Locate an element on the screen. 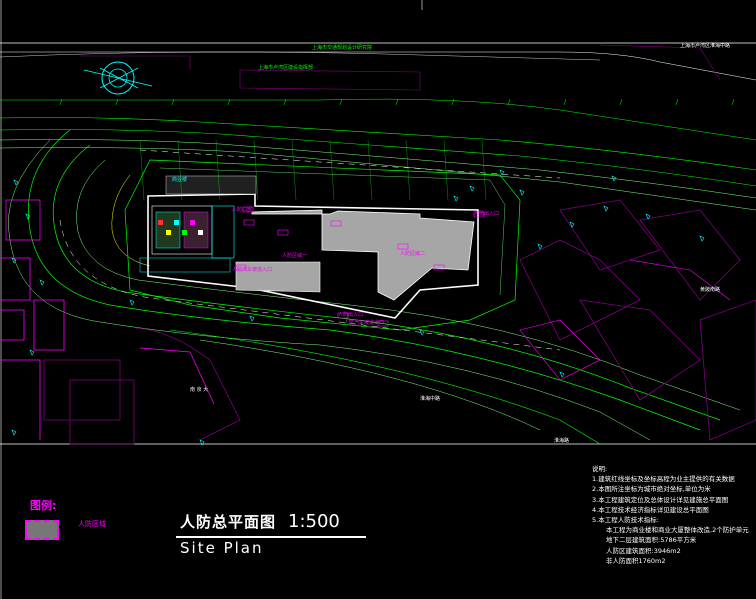 The image size is (756, 599). map-label: 人防汽车坡道出口 is located at coordinates (364, 323).